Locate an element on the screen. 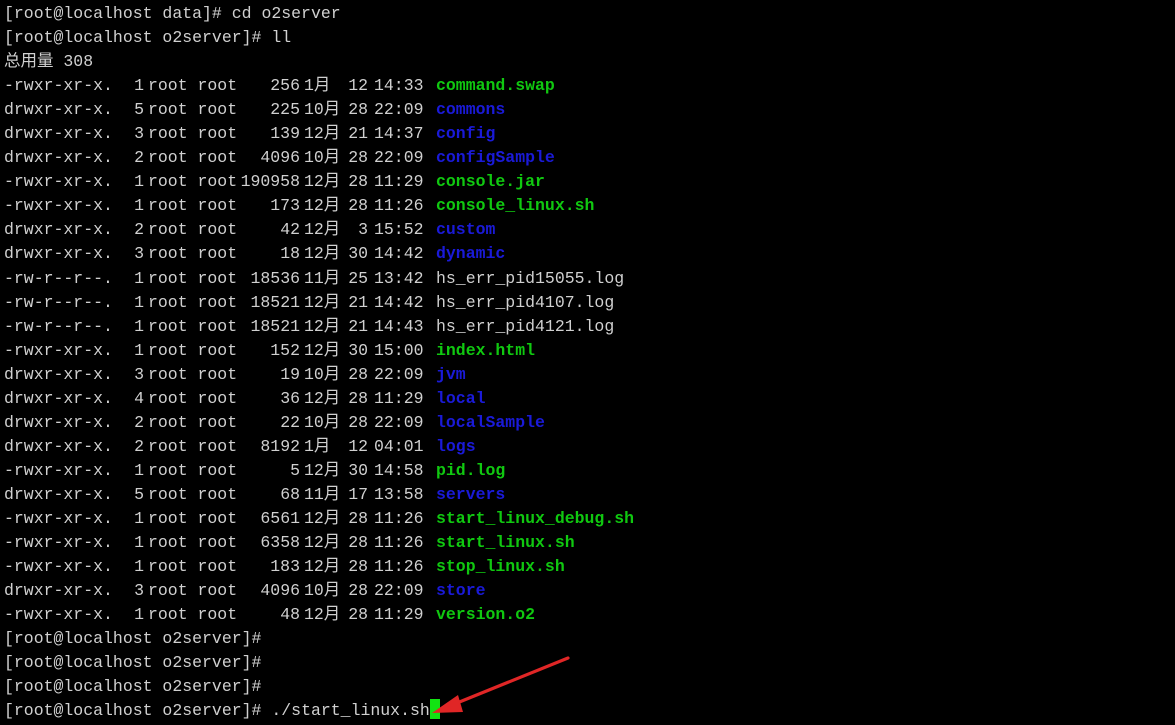  file-name: config is located at coordinates (462, 134).